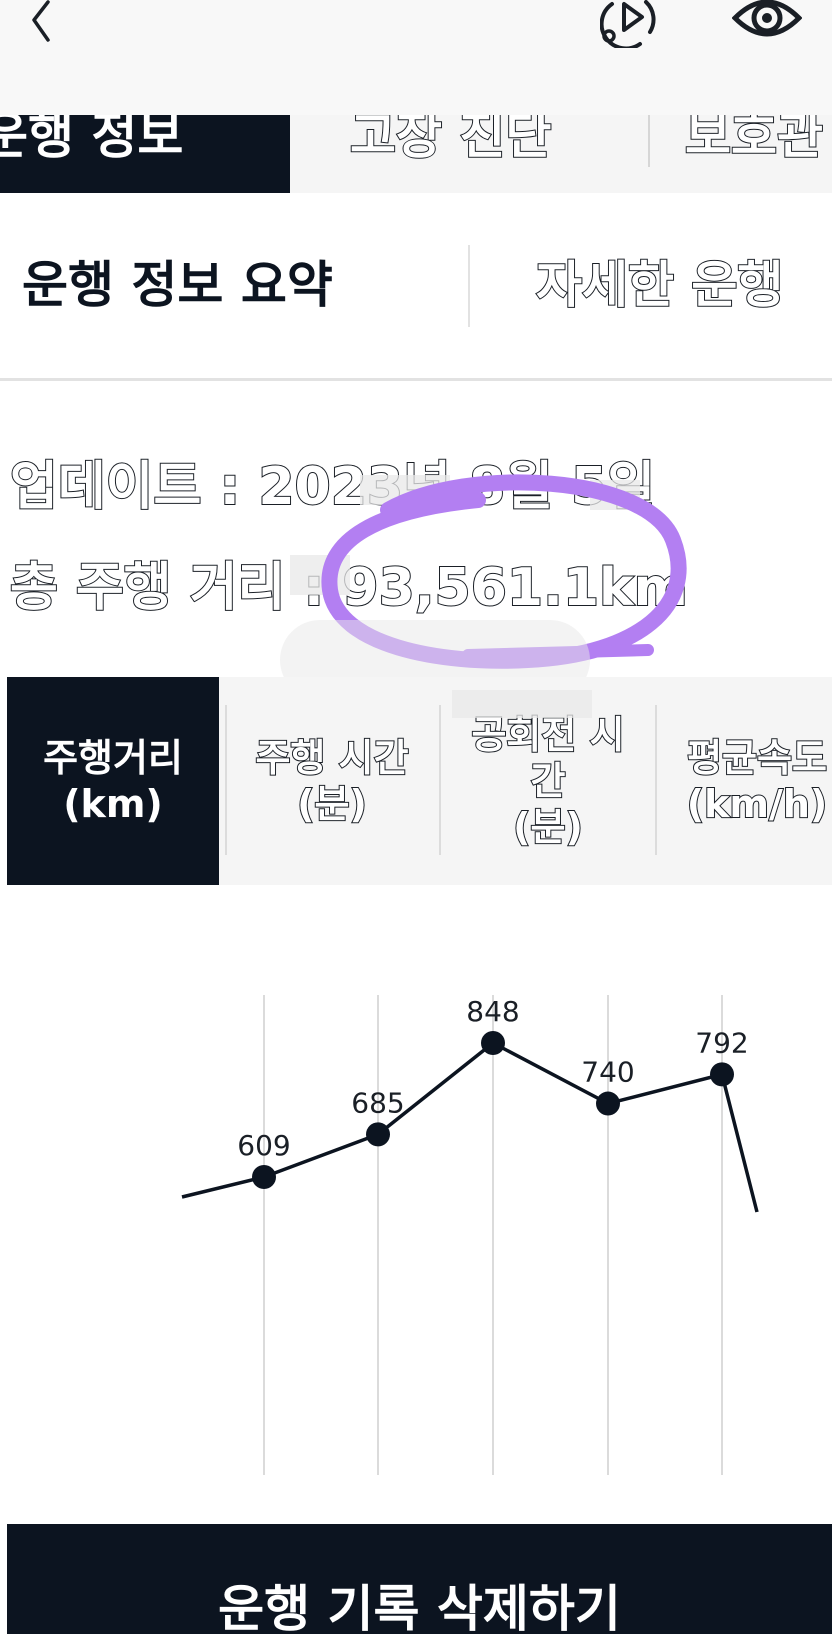  I want to click on update-date-text: 업데이트 : 2023년 8월 5일, so click(332, 487).